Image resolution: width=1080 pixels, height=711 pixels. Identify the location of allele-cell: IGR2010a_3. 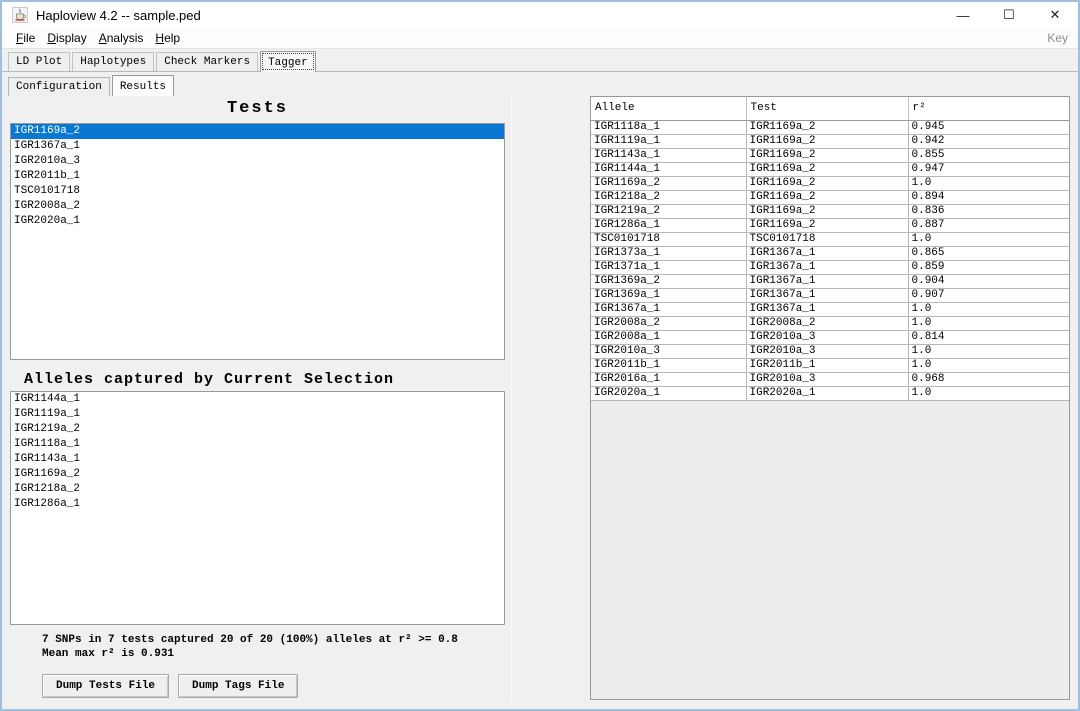
(669, 351).